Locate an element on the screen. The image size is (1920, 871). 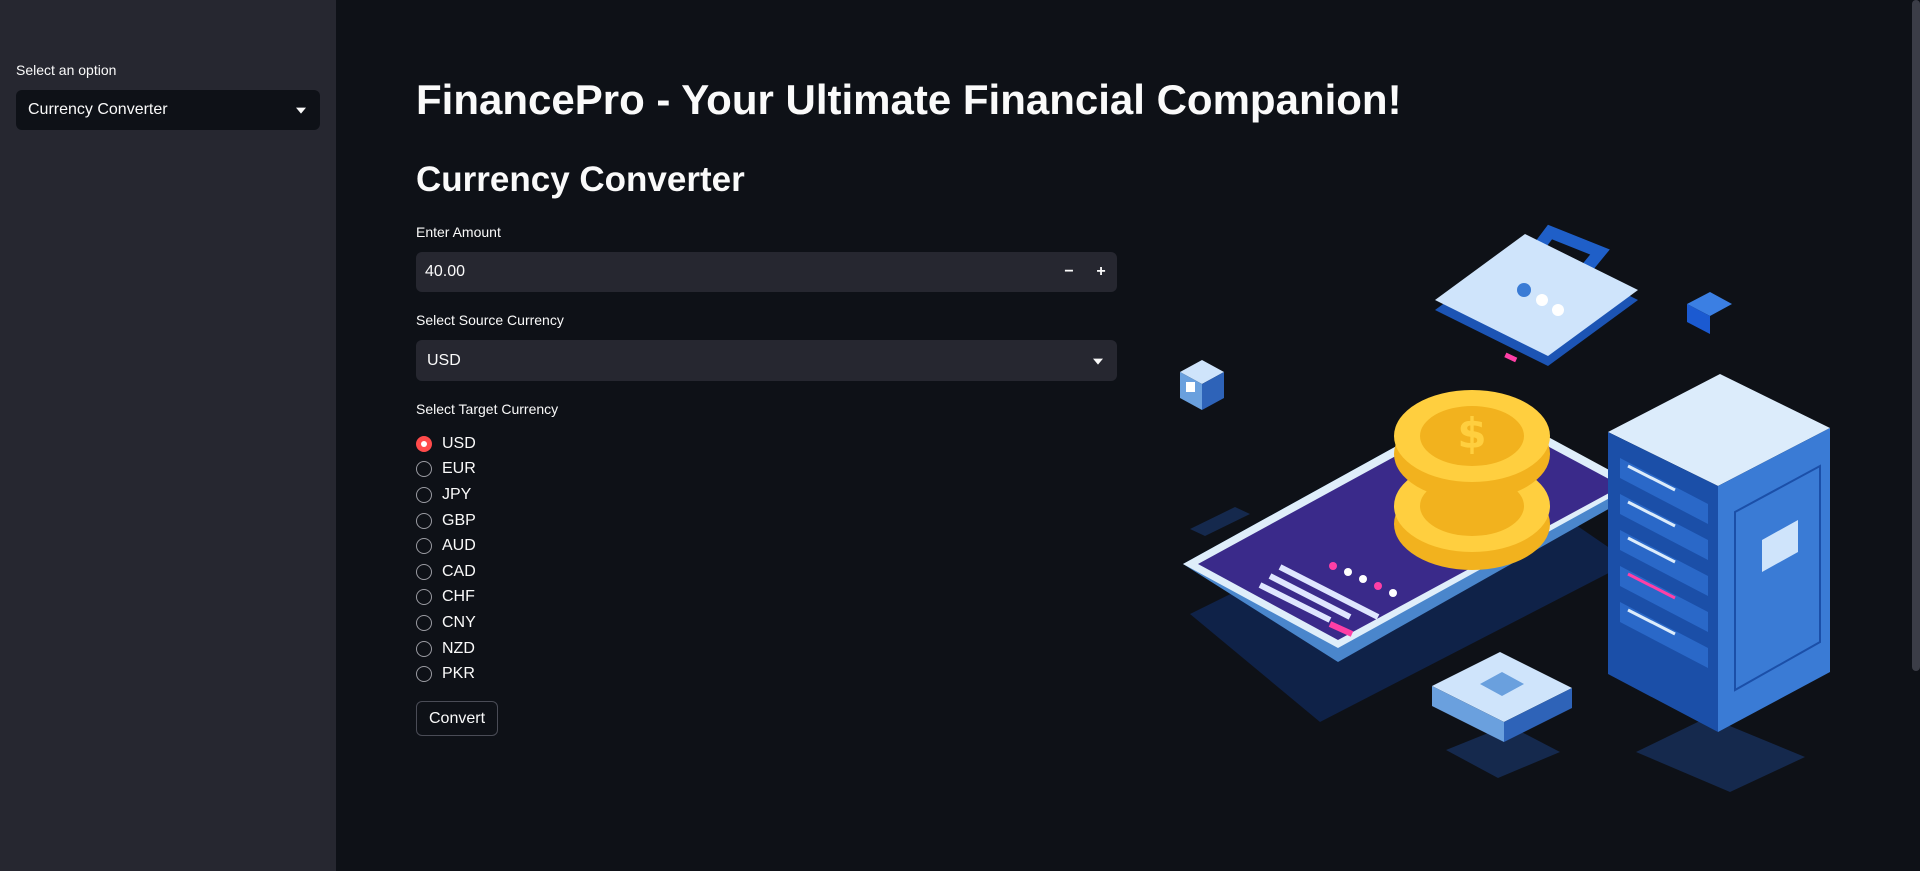
amount-input: 40.00 − + is located at coordinates (766, 272).